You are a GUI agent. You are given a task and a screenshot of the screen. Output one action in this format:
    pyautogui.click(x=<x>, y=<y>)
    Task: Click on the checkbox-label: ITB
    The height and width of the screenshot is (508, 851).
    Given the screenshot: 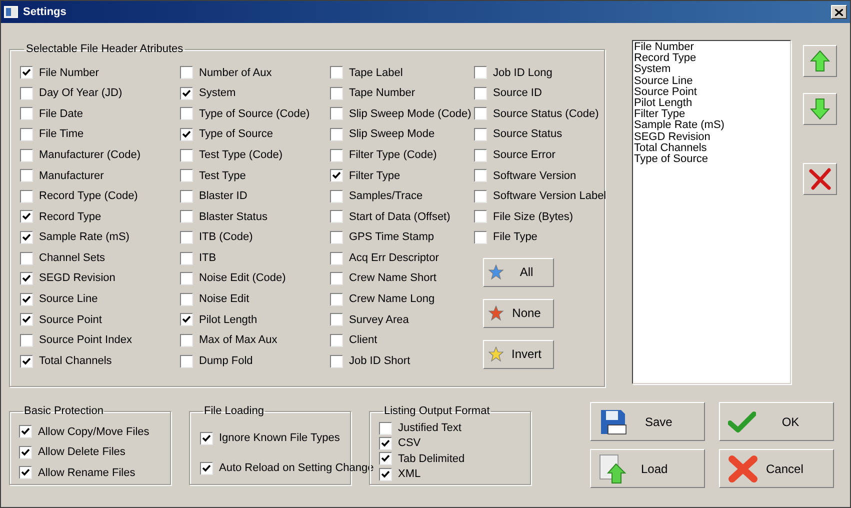 What is the action you would take?
    pyautogui.click(x=207, y=258)
    